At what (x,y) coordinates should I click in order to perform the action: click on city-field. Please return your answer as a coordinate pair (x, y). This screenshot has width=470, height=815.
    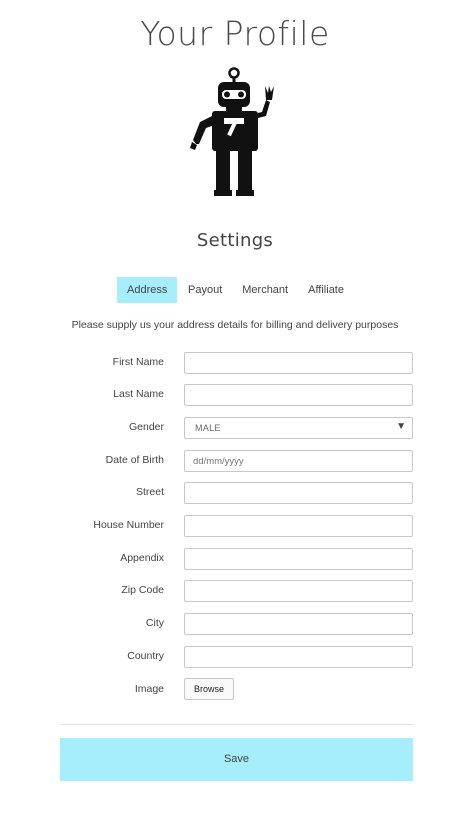
    Looking at the image, I should click on (298, 624).